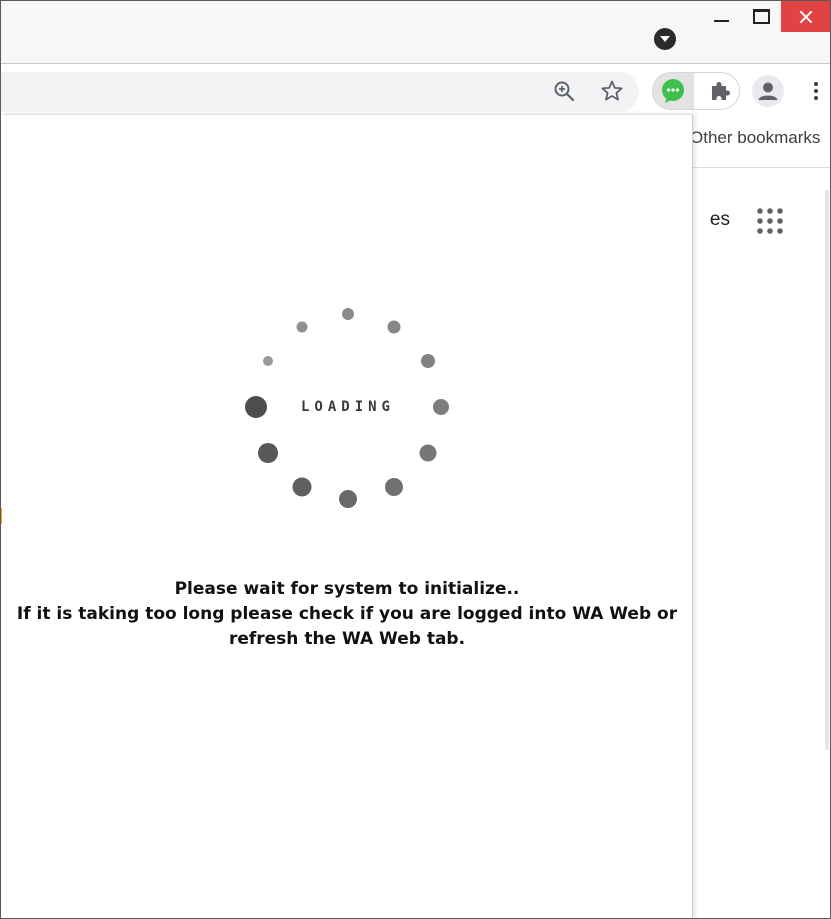 This screenshot has width=831, height=919. What do you see at coordinates (761, 167) in the screenshot?
I see `bookmarks-bar-divider` at bounding box center [761, 167].